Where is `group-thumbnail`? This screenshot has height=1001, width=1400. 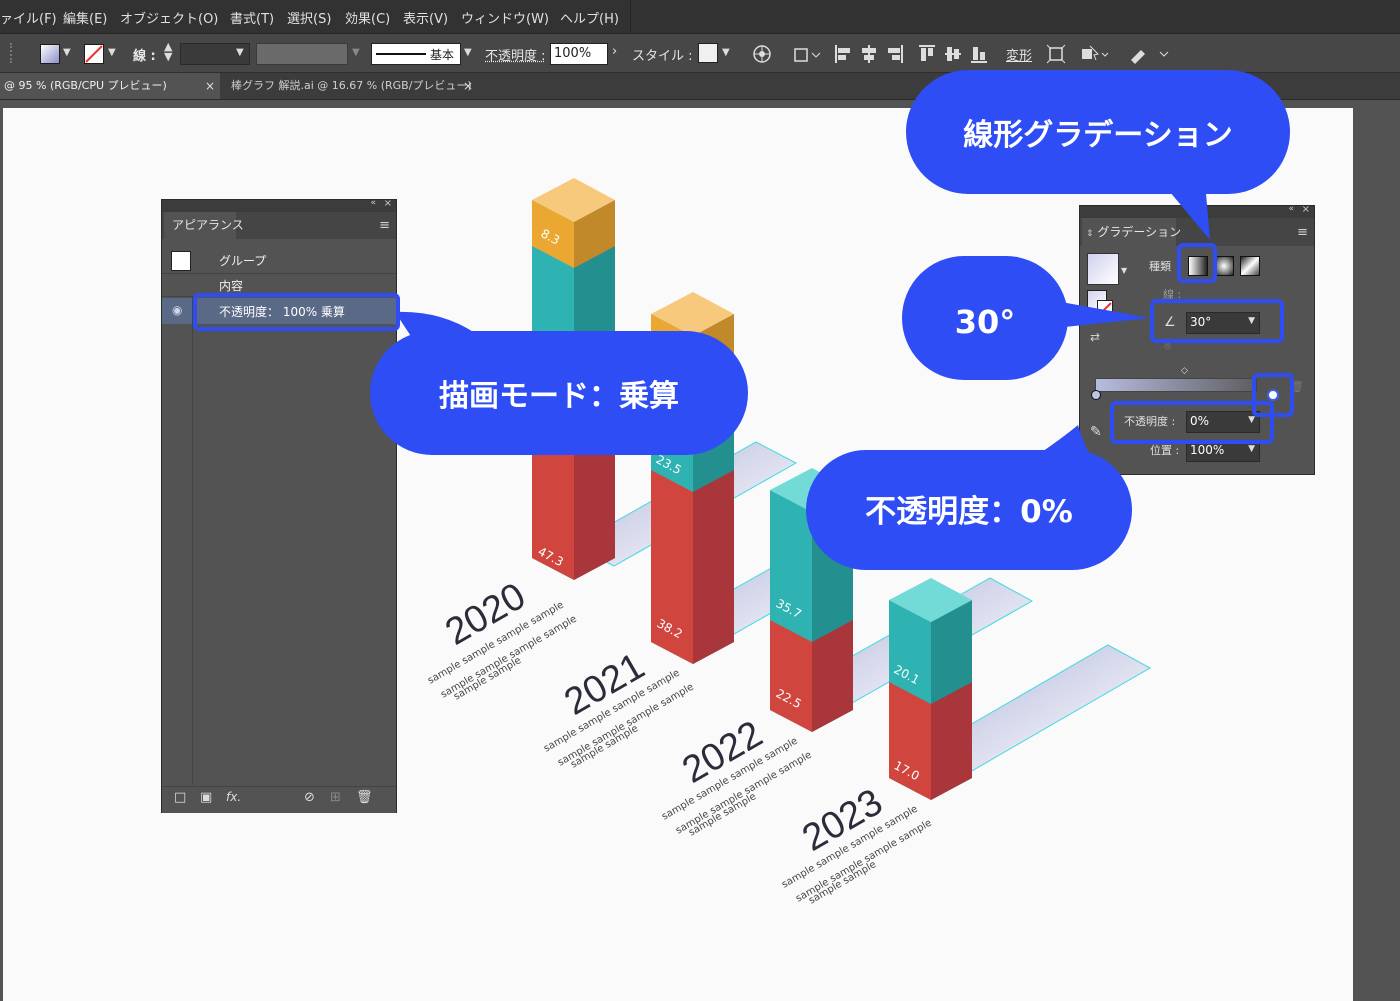
group-thumbnail is located at coordinates (181, 261).